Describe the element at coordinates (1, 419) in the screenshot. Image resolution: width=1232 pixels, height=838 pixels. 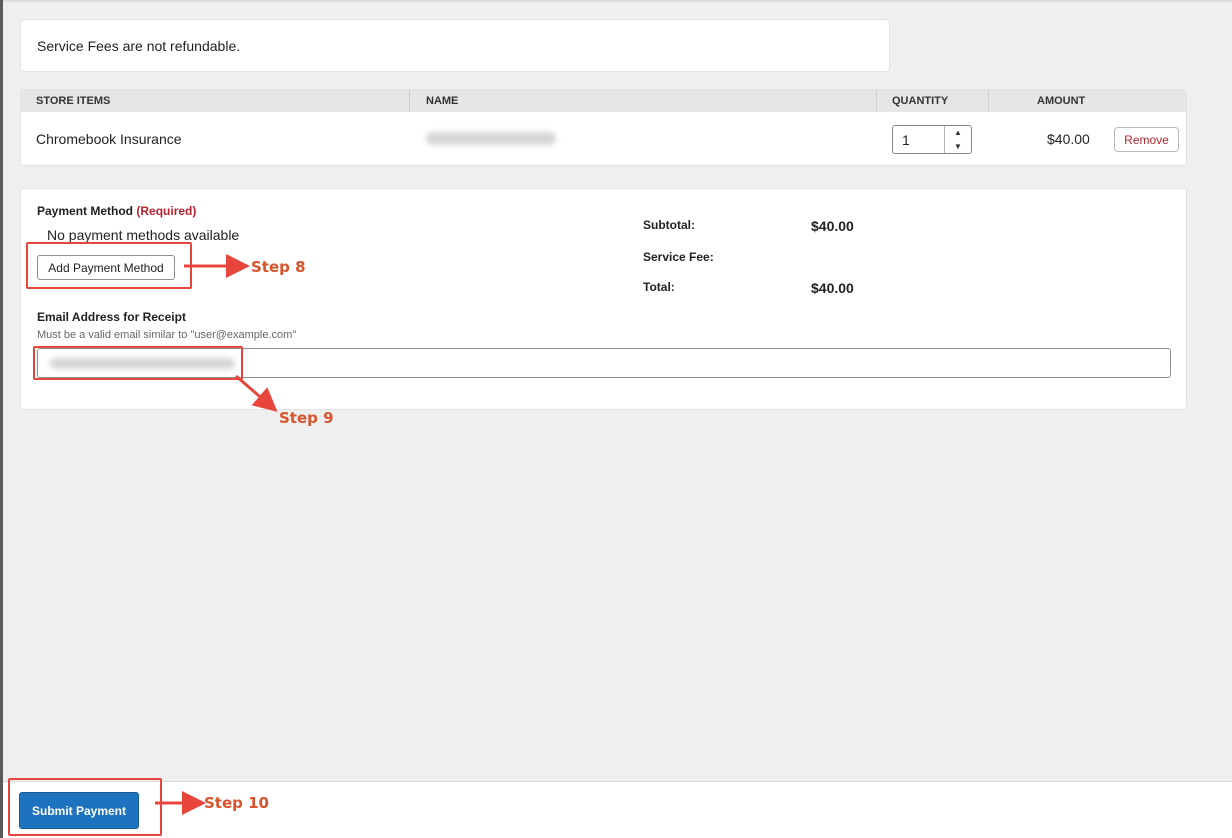
I see `window-left-edge` at that location.